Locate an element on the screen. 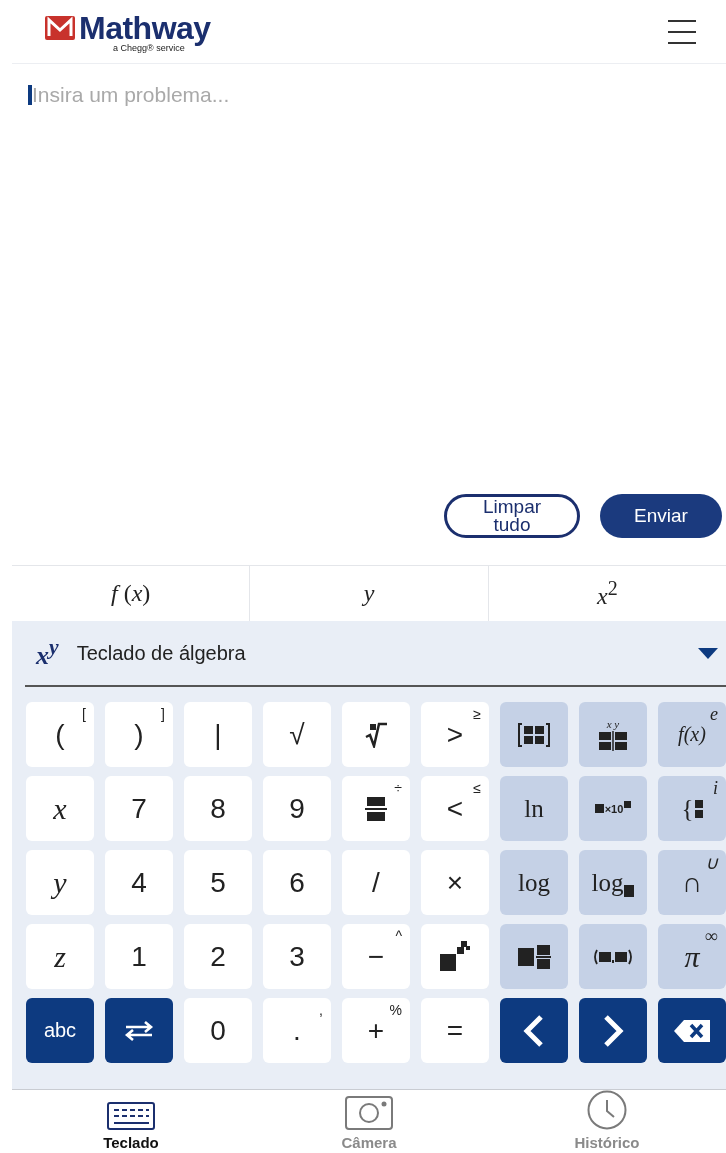  menu-icon is located at coordinates (682, 31).